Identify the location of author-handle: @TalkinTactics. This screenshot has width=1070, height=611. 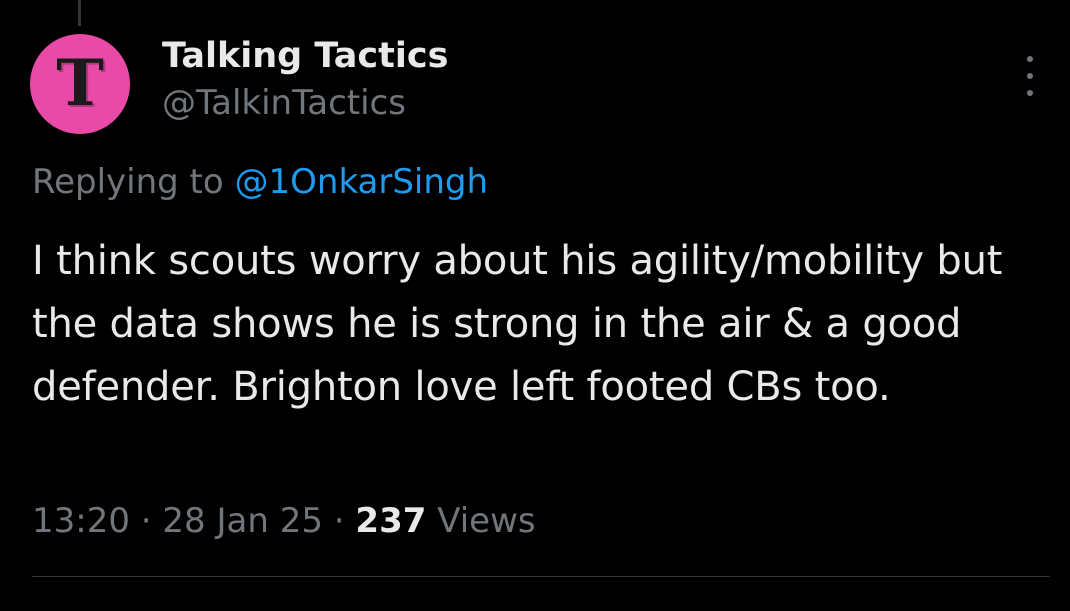
(284, 103).